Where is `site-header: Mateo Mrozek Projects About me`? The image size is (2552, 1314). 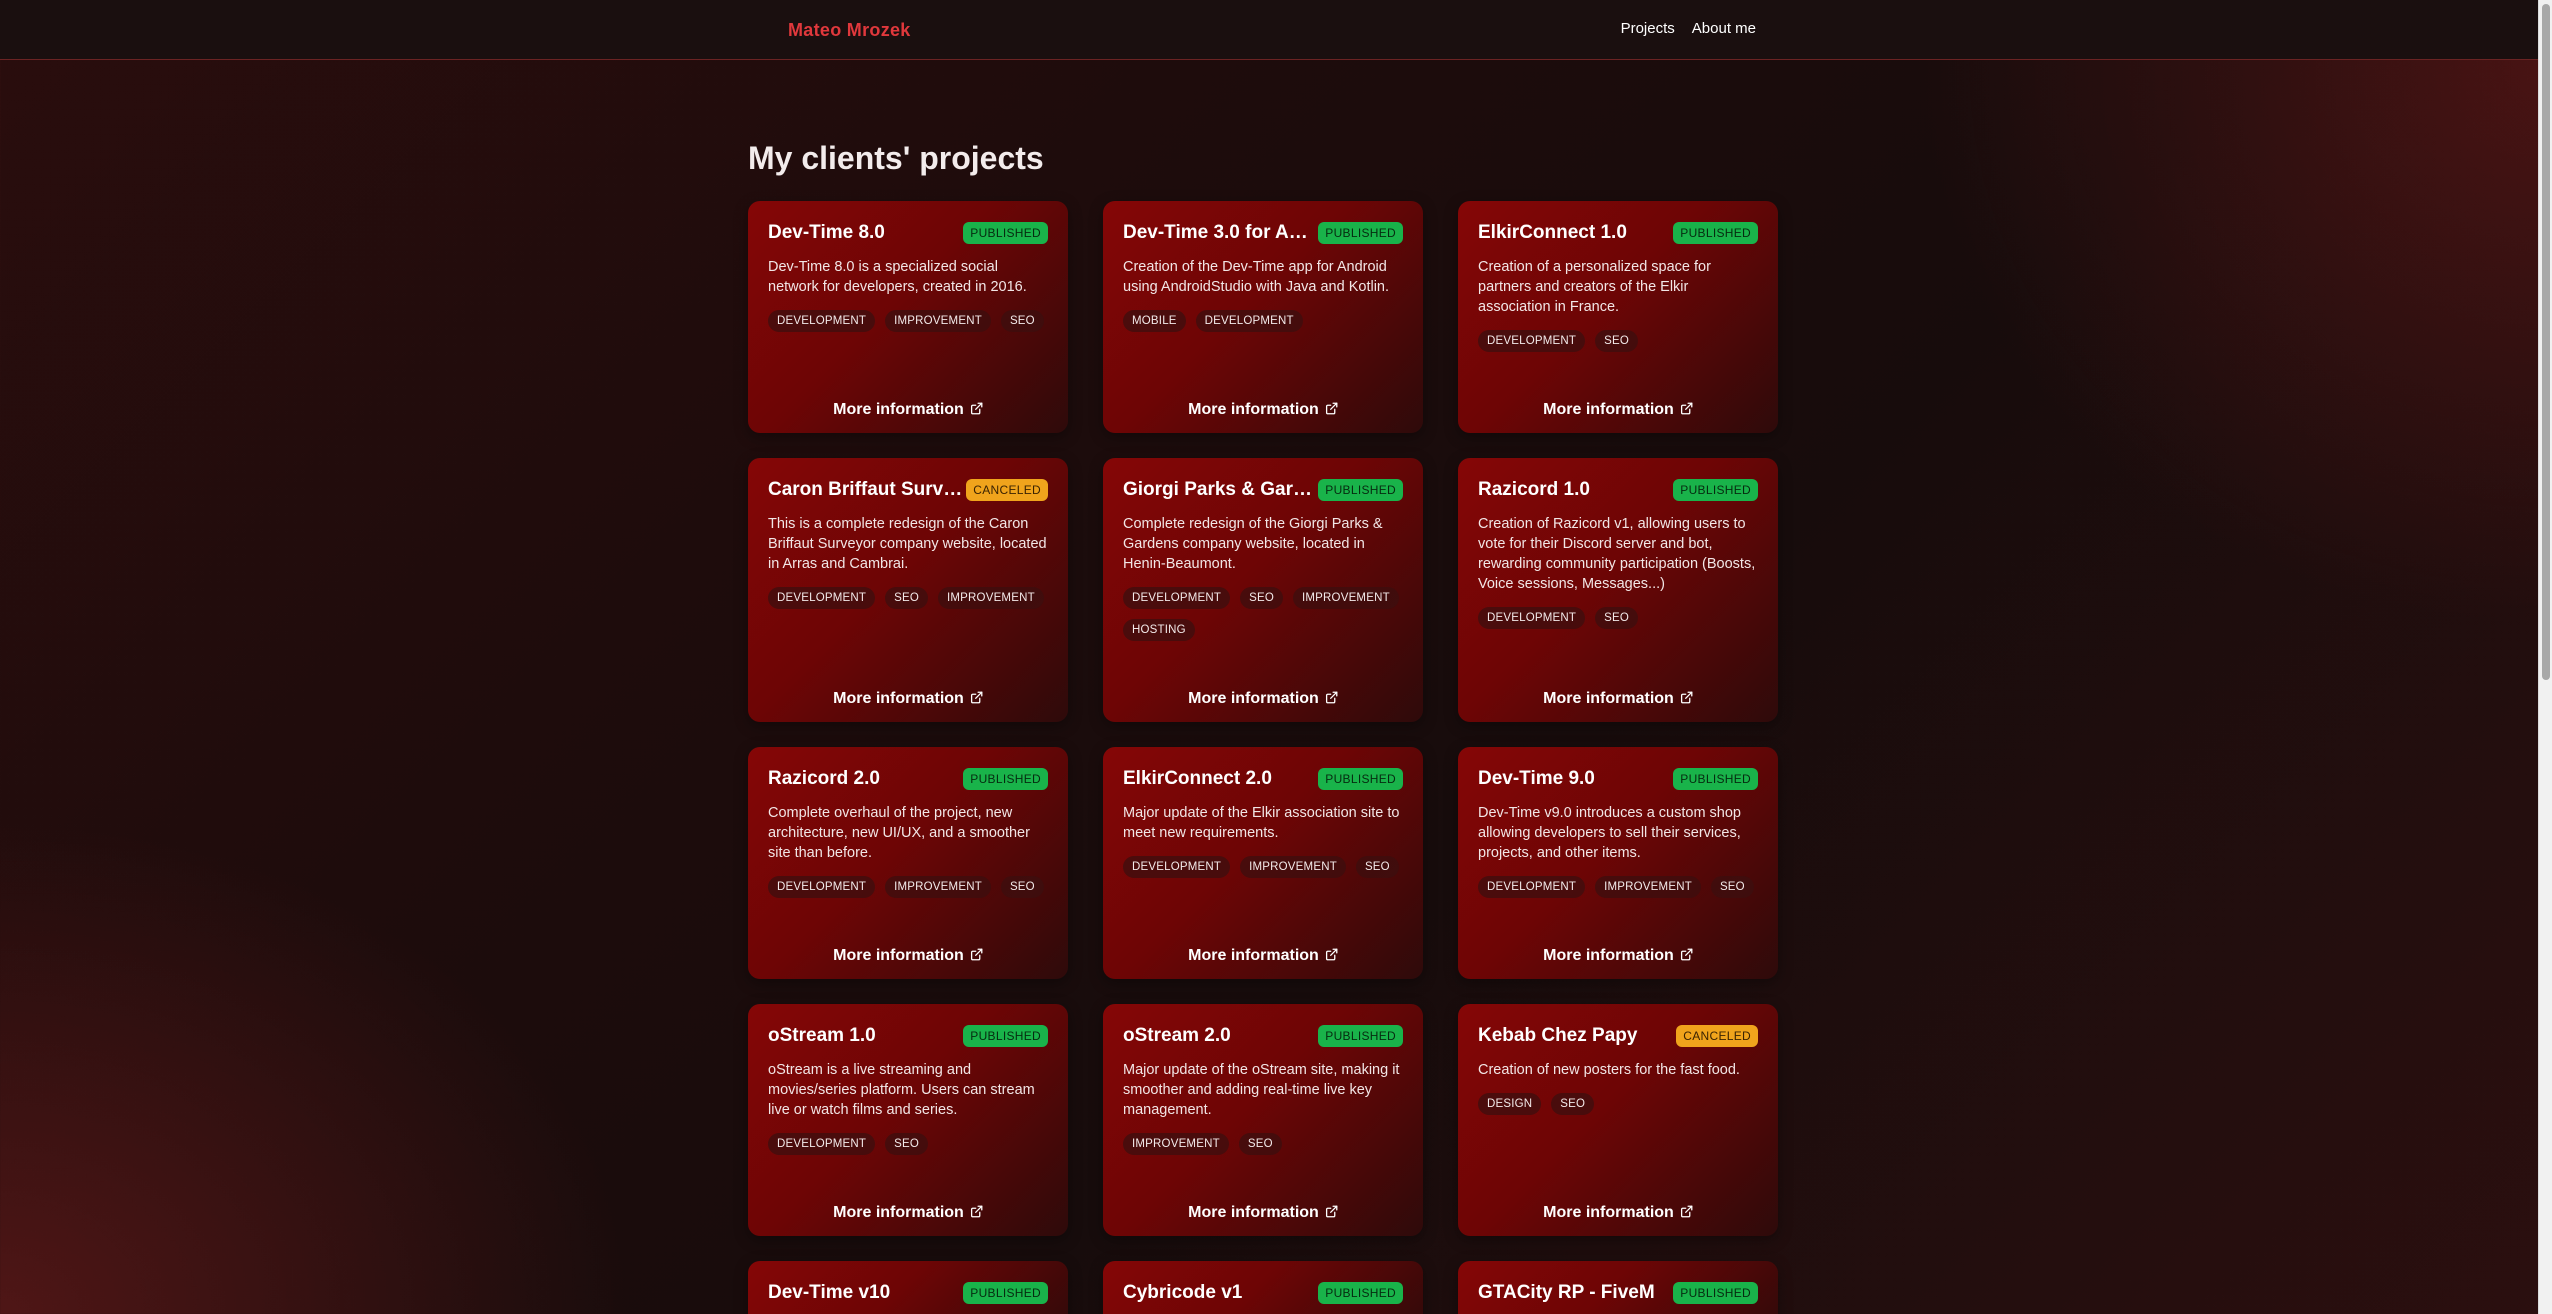 site-header: Mateo Mrozek Projects About me is located at coordinates (1269, 30).